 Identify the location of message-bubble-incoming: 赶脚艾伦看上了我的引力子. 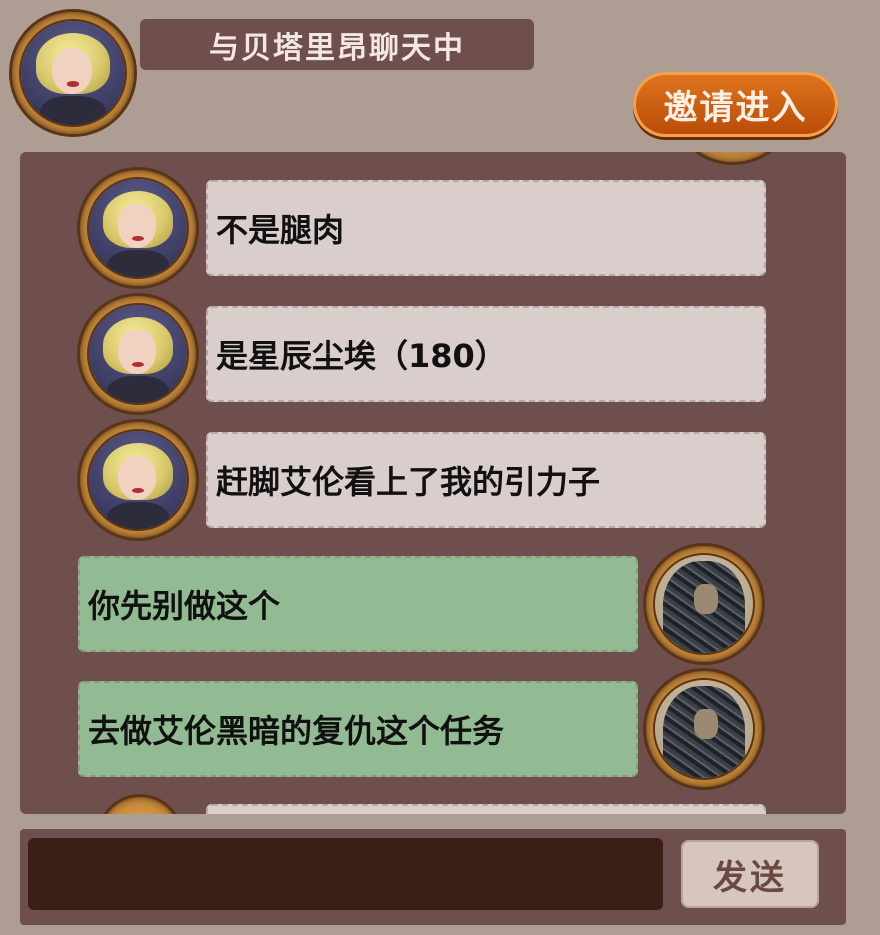
(486, 480).